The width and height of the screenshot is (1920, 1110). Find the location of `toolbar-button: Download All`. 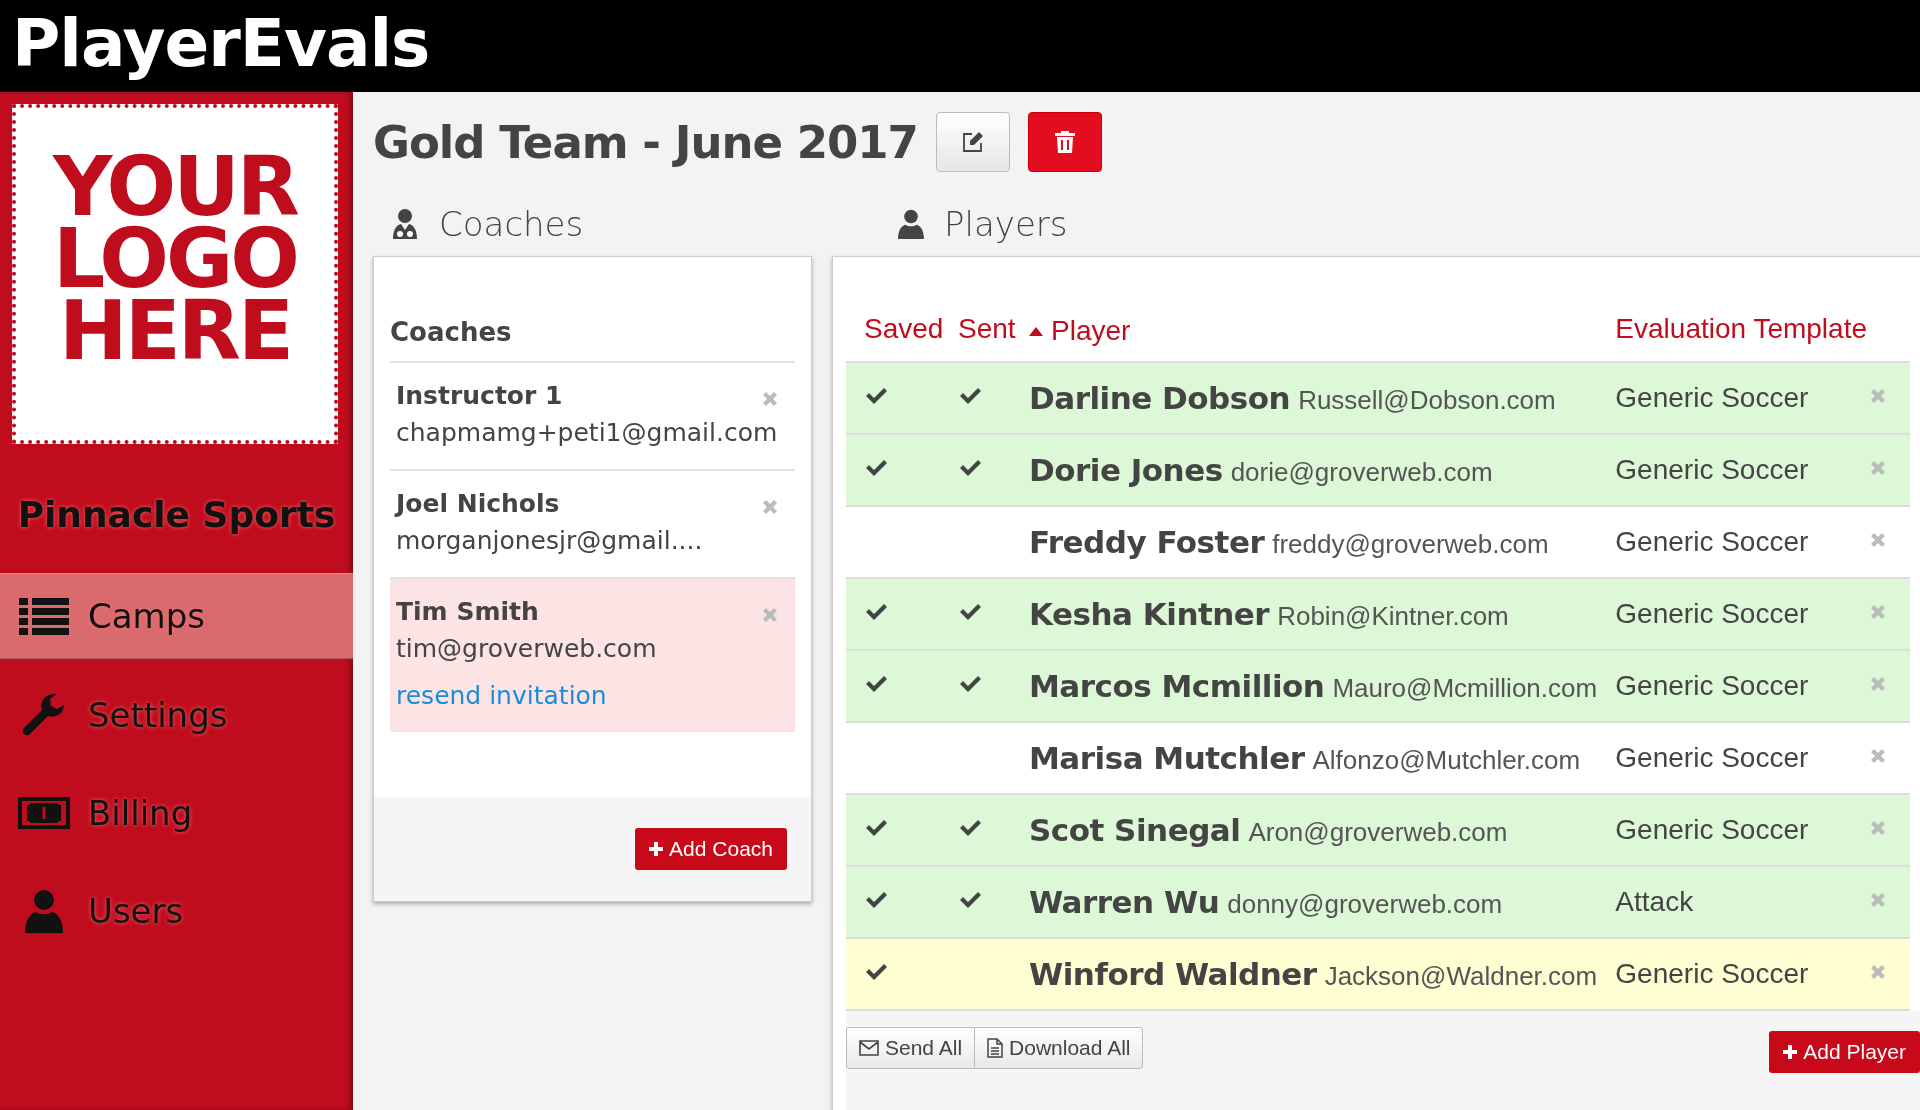

toolbar-button: Download All is located at coordinates (1059, 1048).